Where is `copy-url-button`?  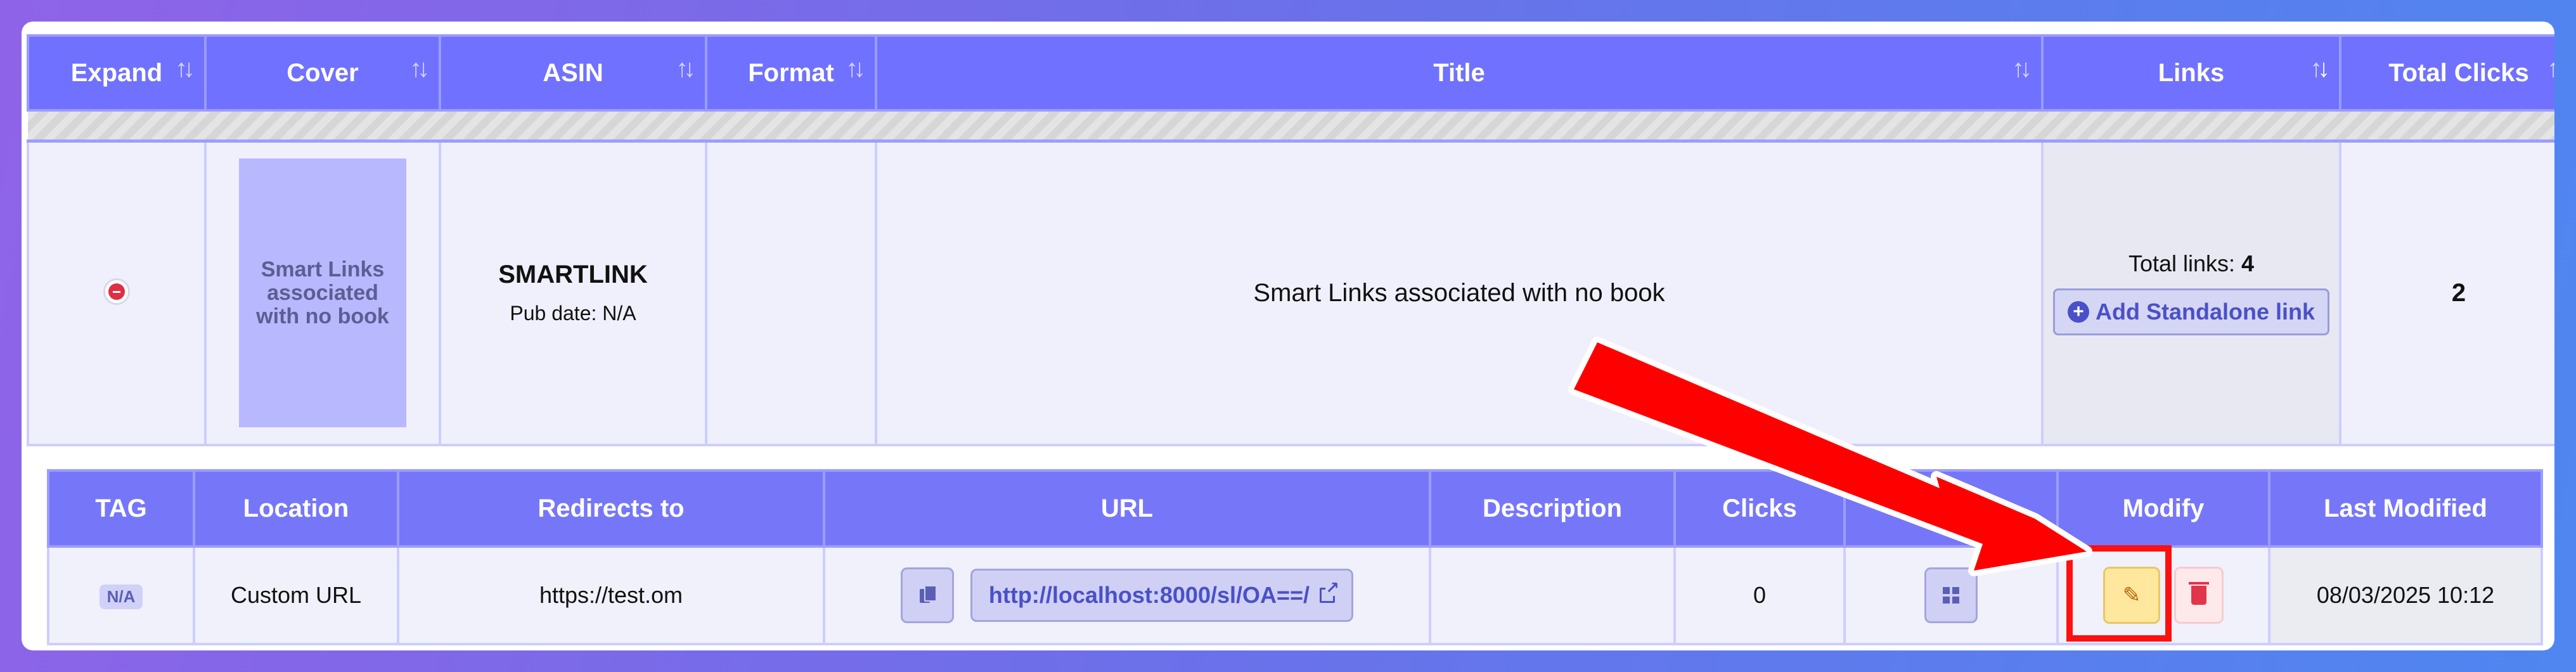 copy-url-button is located at coordinates (927, 595).